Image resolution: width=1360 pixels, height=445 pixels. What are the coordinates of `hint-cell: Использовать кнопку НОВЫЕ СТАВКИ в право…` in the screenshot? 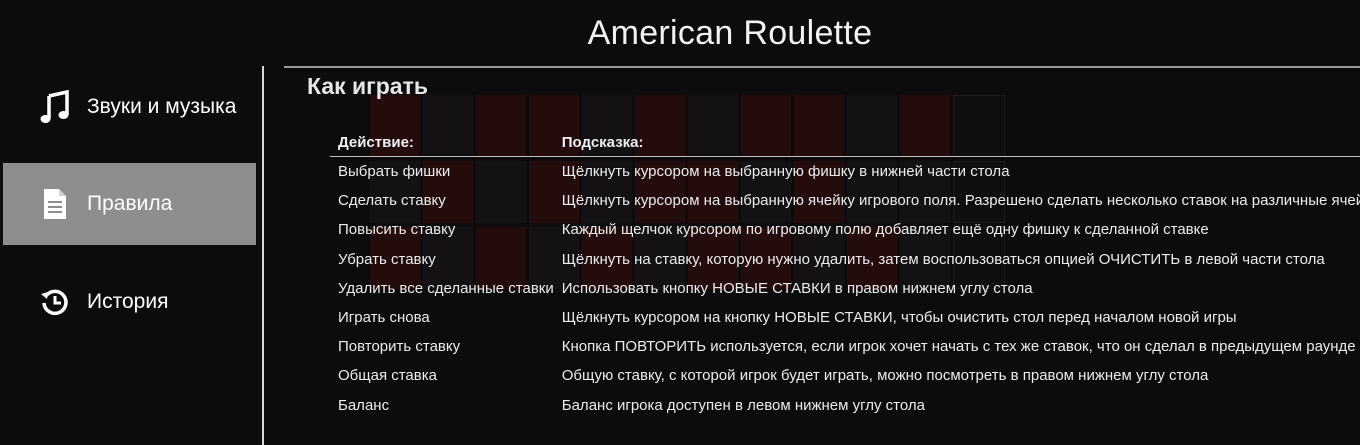 It's located at (797, 288).